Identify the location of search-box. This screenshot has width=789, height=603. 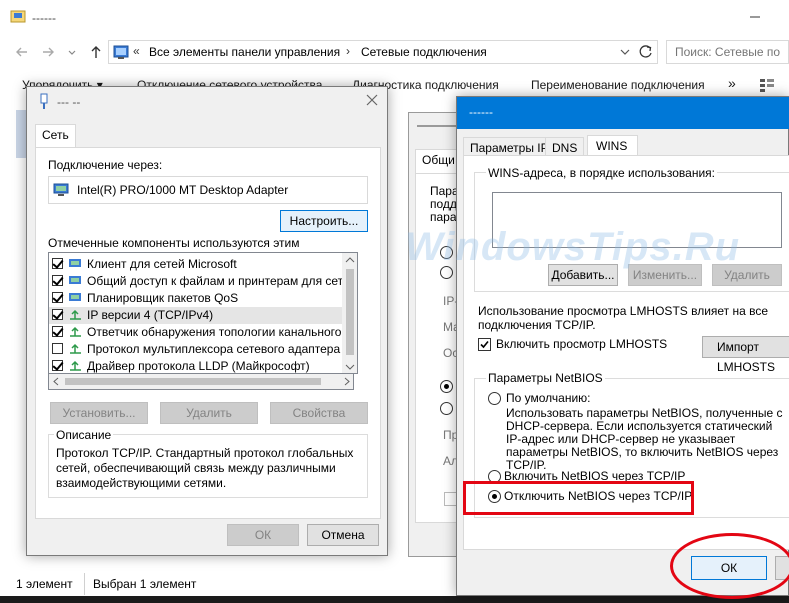
(727, 52).